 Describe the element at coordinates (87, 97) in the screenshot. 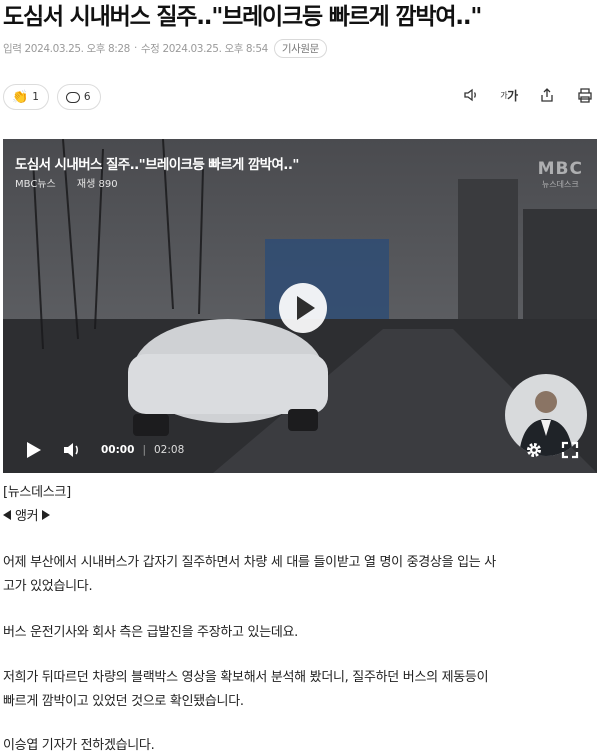

I see `comment-count: 6` at that location.